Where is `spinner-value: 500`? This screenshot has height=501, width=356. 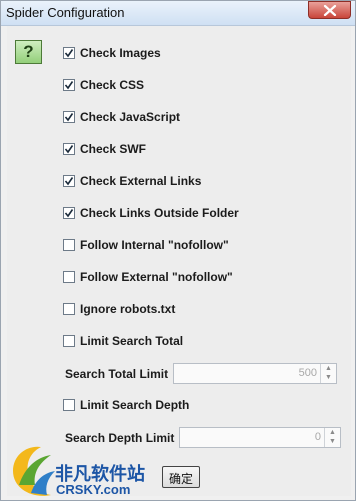
spinner-value: 500 is located at coordinates (307, 373).